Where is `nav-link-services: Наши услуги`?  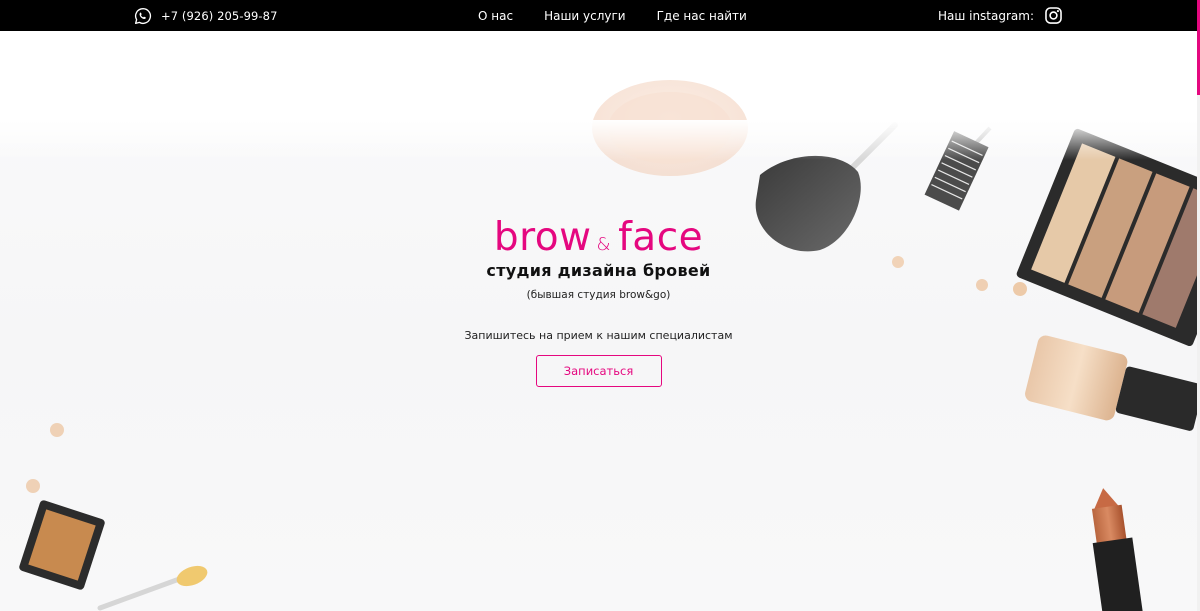 nav-link-services: Наши услуги is located at coordinates (585, 16).